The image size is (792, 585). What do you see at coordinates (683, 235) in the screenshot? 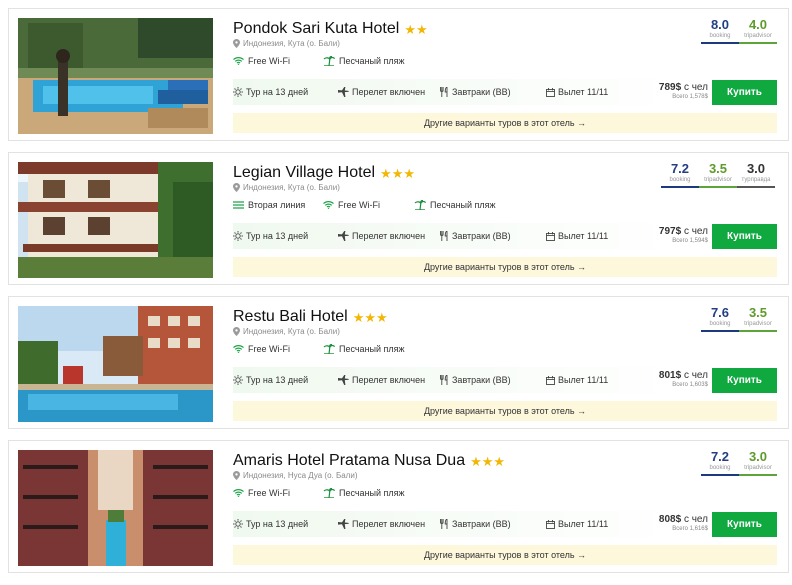
I see `price-box: 797$ с чел Всего 1,594$` at bounding box center [683, 235].